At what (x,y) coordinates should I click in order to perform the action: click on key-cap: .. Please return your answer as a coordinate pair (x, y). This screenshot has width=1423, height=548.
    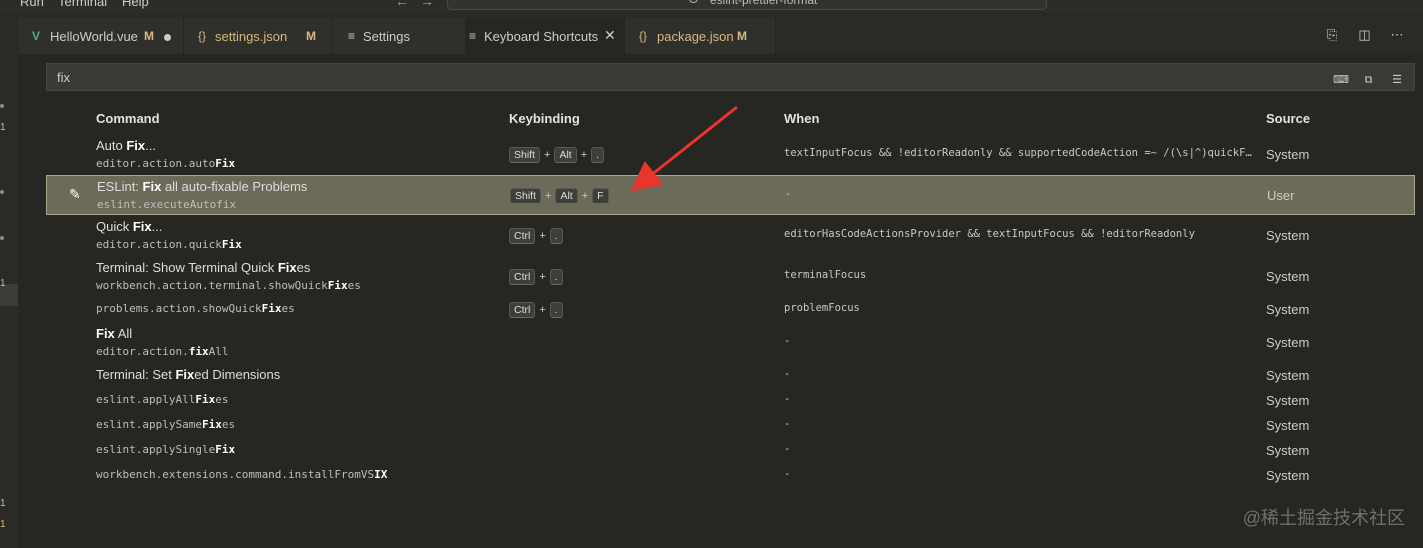
    Looking at the image, I should click on (556, 310).